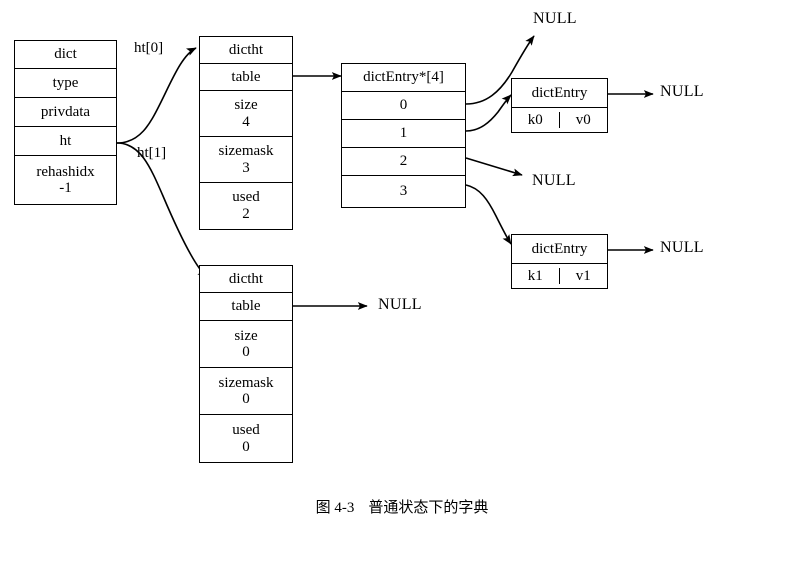  I want to click on wire-ht0, so click(156, 95).